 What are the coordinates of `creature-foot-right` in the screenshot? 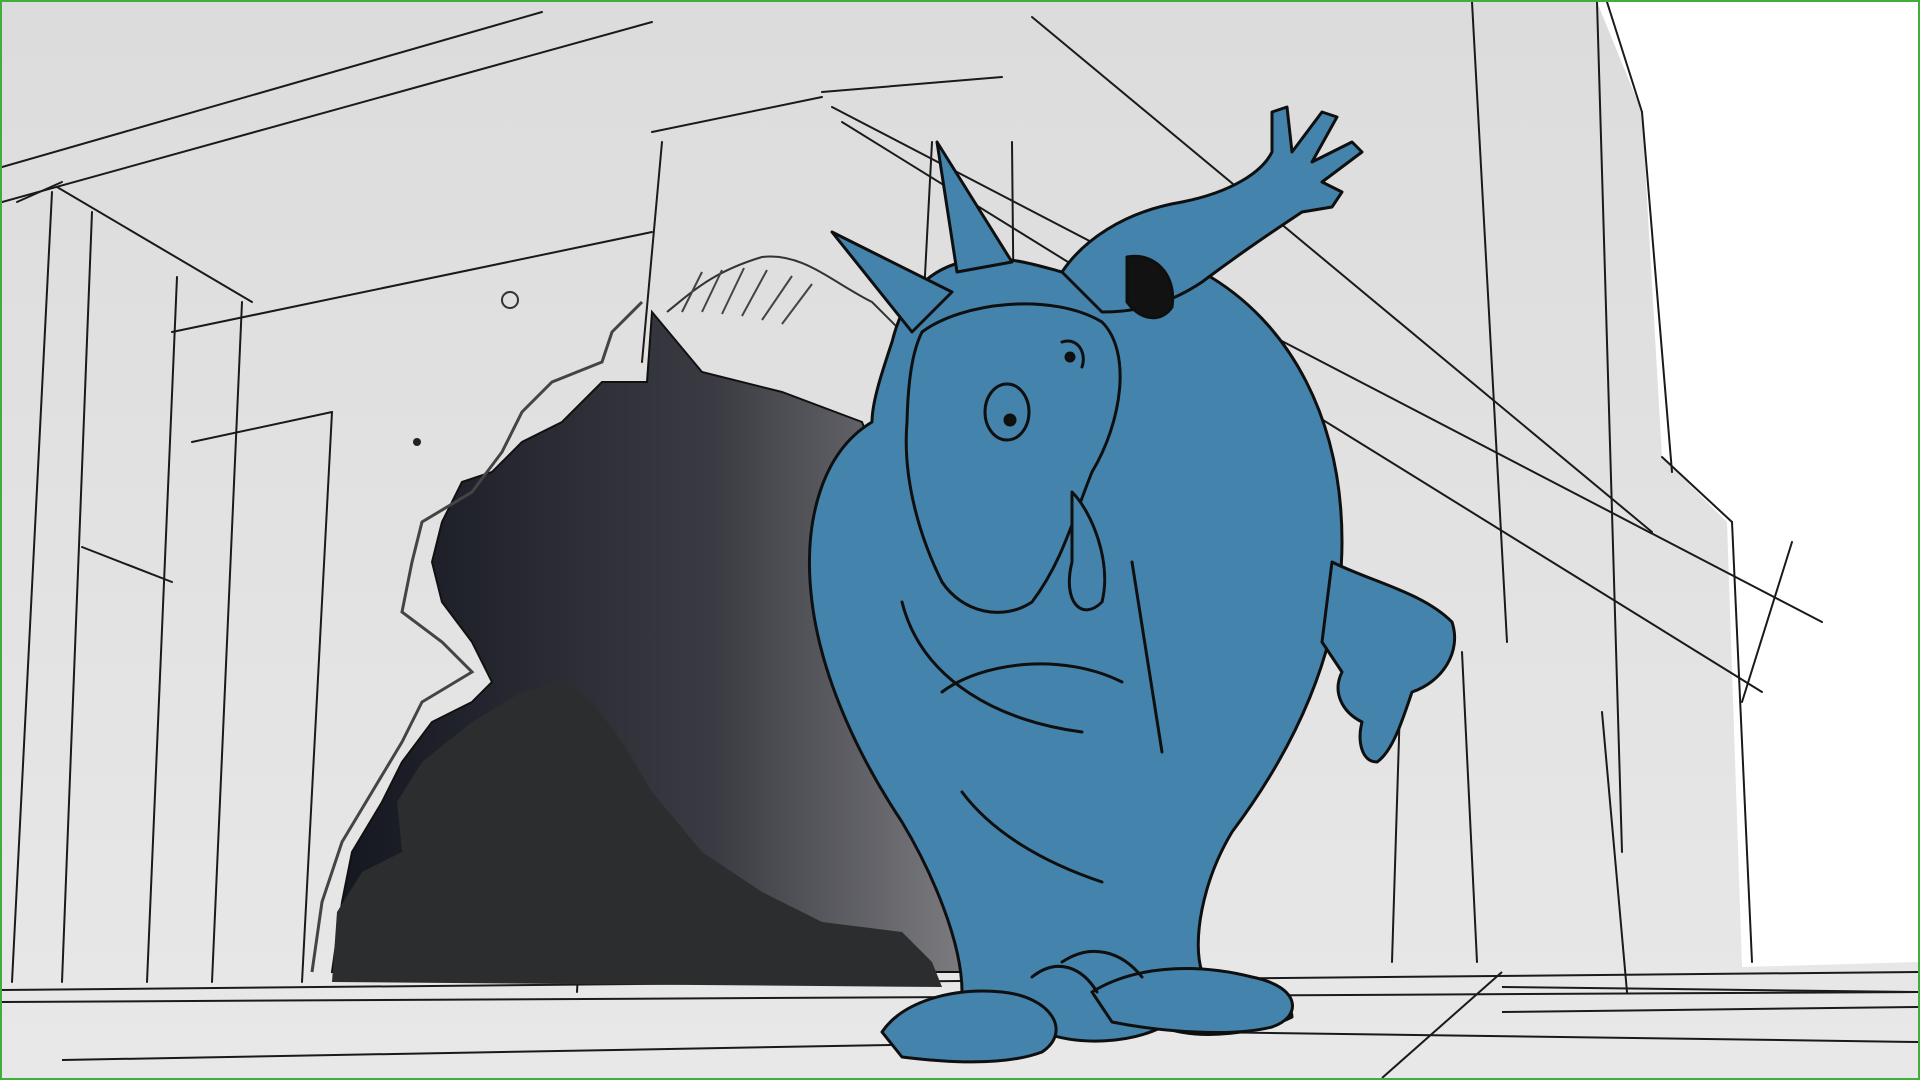 It's located at (1192, 1000).